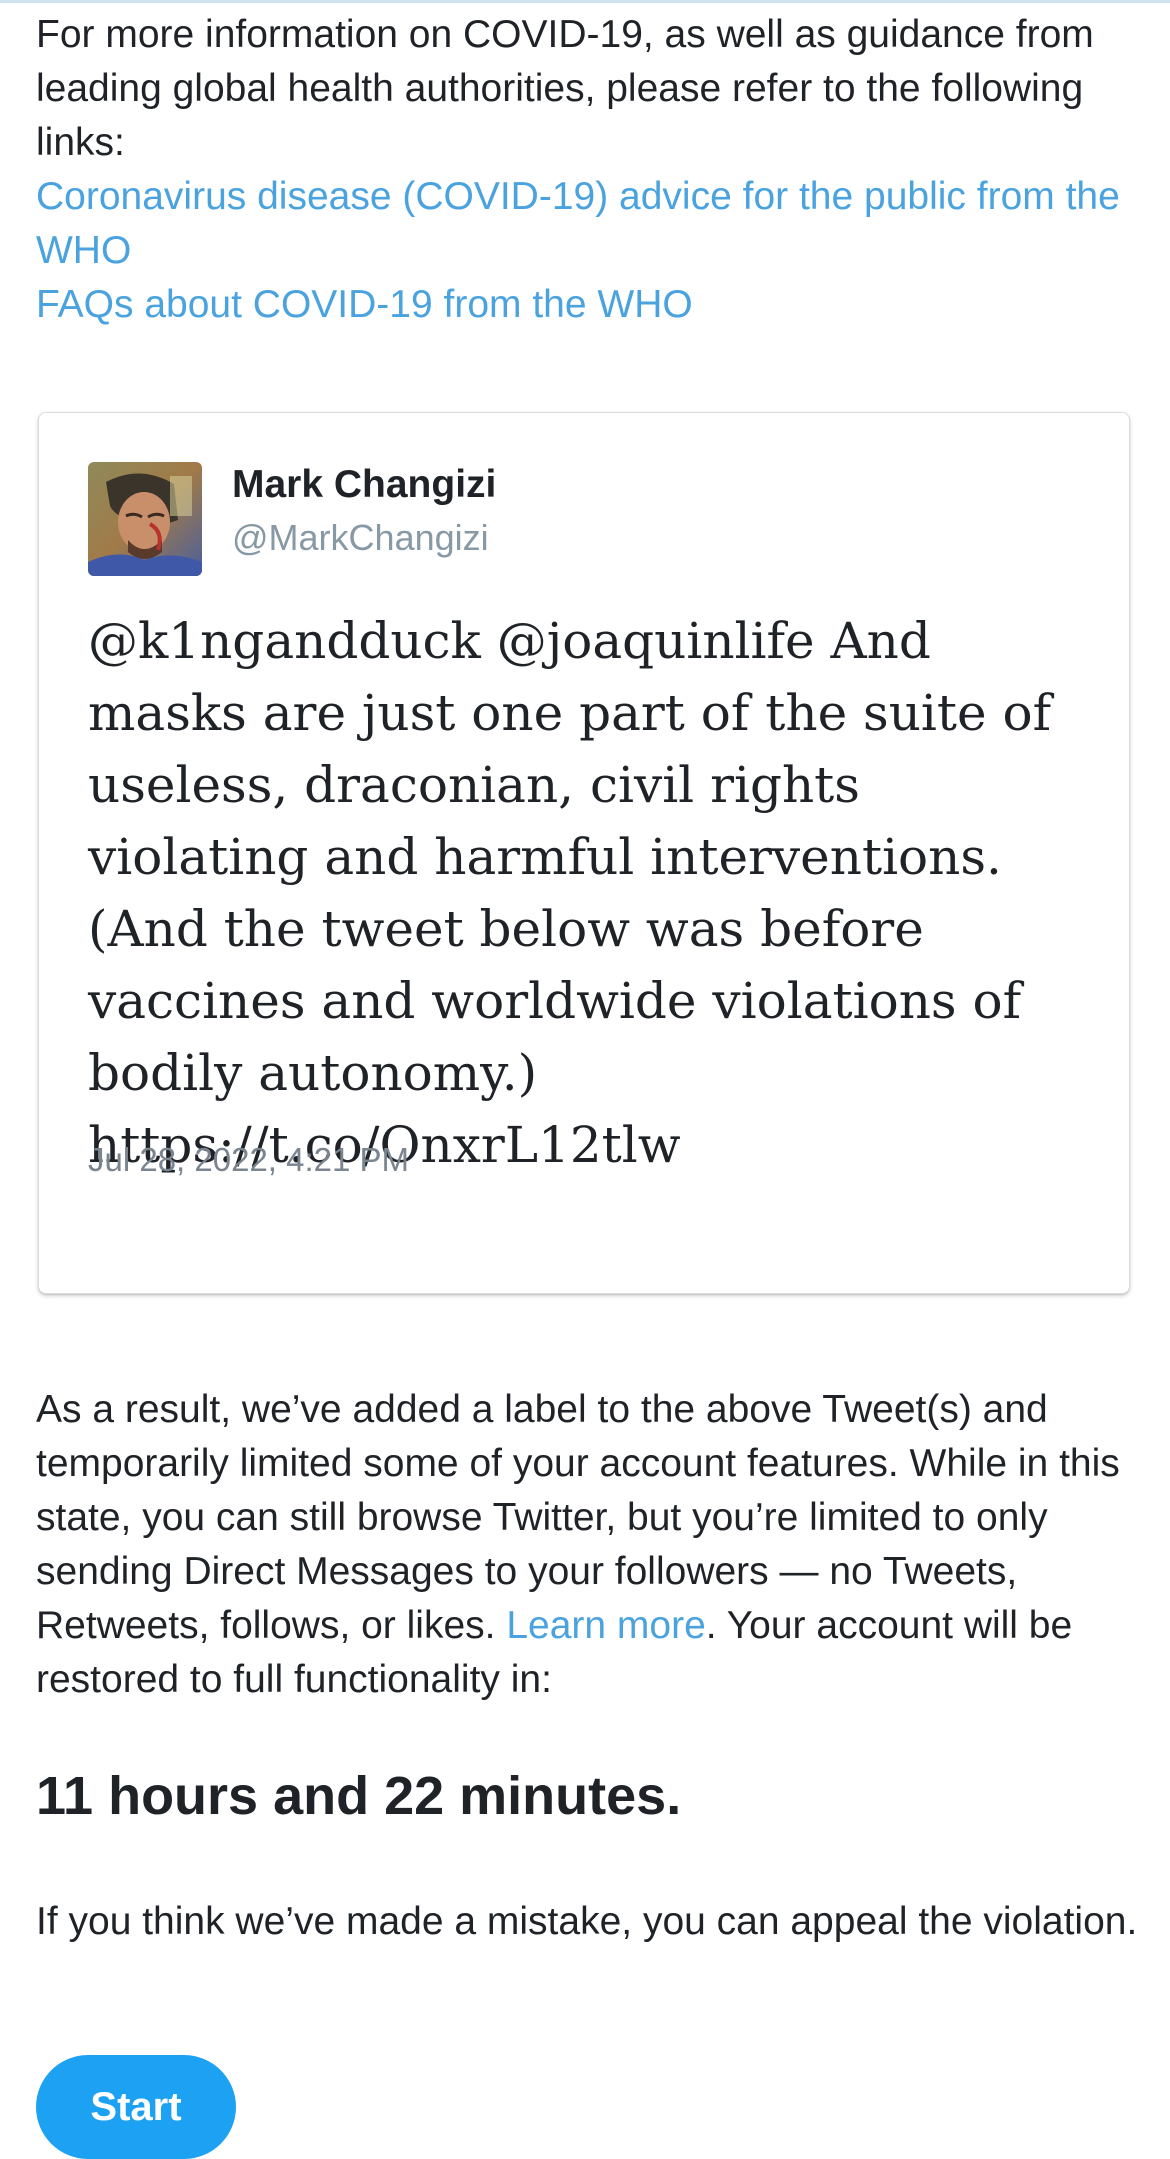 Image resolution: width=1170 pixels, height=2159 pixels. I want to click on who-faq-link: FAQs about COVID-19 from the WHO, so click(591, 305).